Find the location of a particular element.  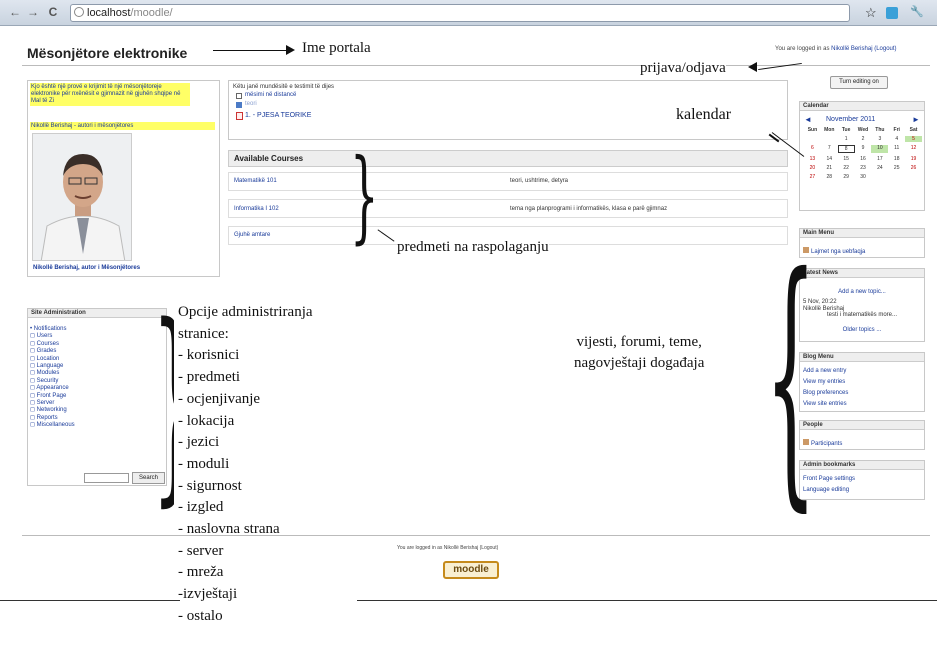

admin-item-appearance: ◻ Appearance is located at coordinates (52, 388).